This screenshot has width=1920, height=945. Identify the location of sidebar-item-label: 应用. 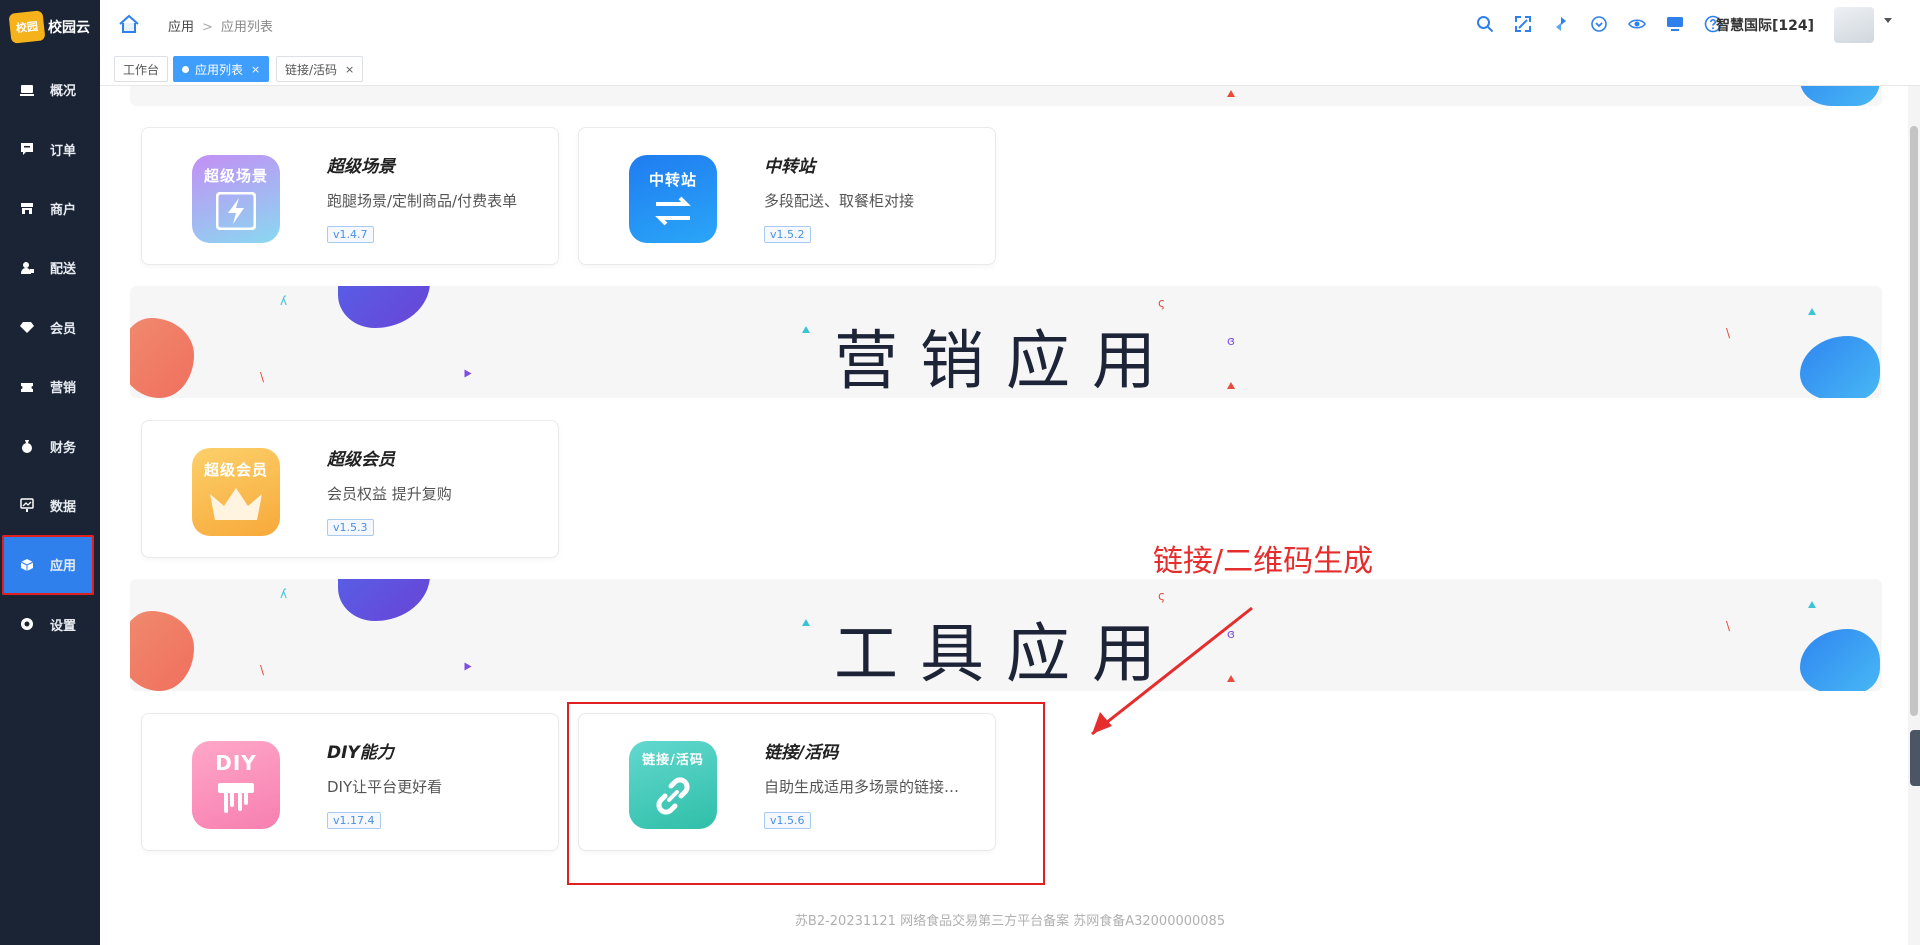
(63, 567).